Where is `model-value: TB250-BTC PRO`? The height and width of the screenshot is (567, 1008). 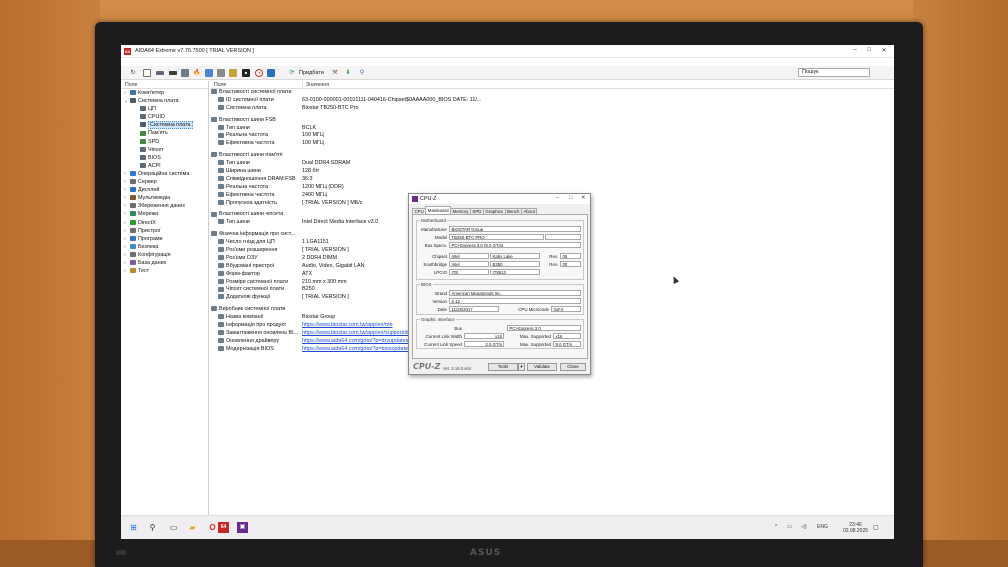 model-value: TB250-BTC PRO is located at coordinates (496, 237).